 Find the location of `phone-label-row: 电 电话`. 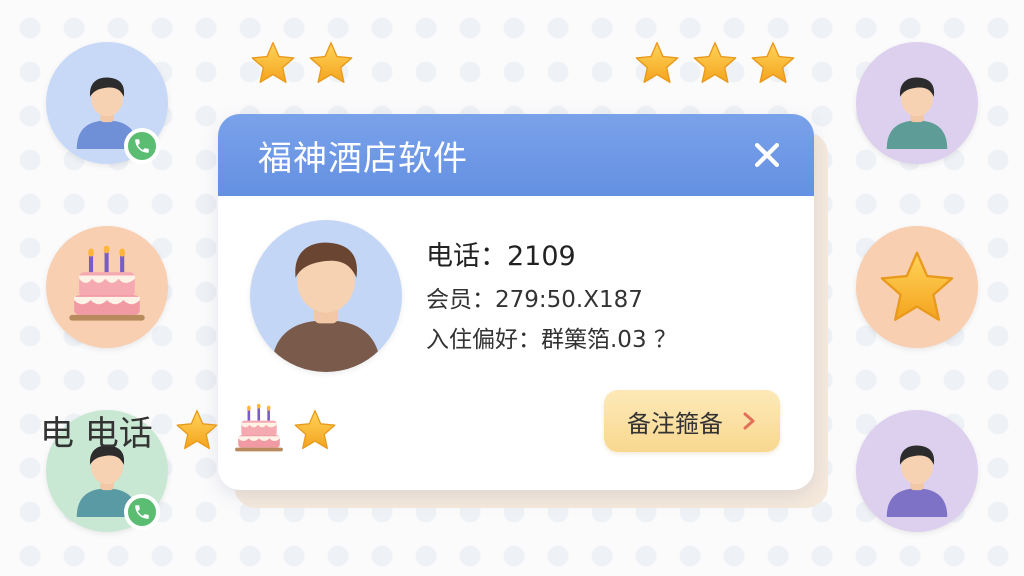

phone-label-row: 电 电话 is located at coordinates (188, 430).